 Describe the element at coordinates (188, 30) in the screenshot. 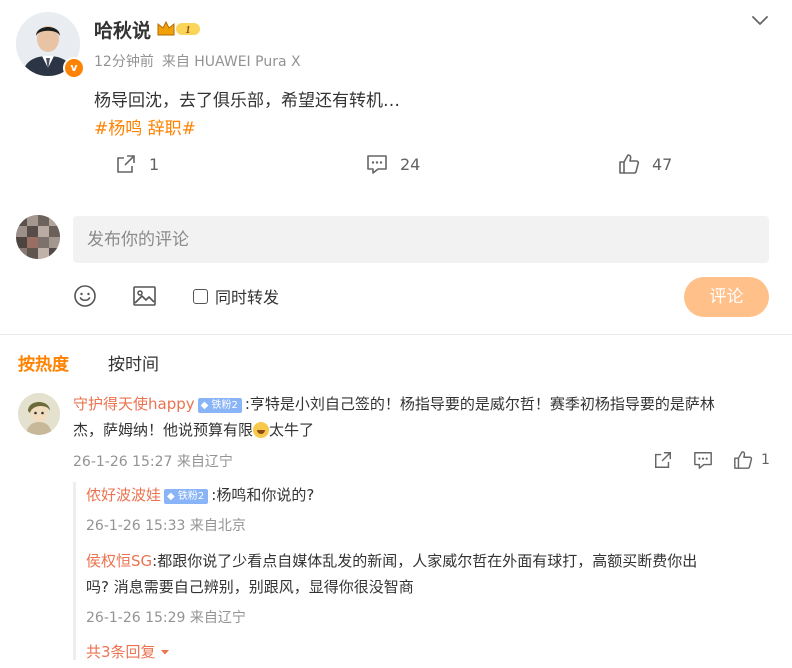

I see `vip-level: 1` at that location.